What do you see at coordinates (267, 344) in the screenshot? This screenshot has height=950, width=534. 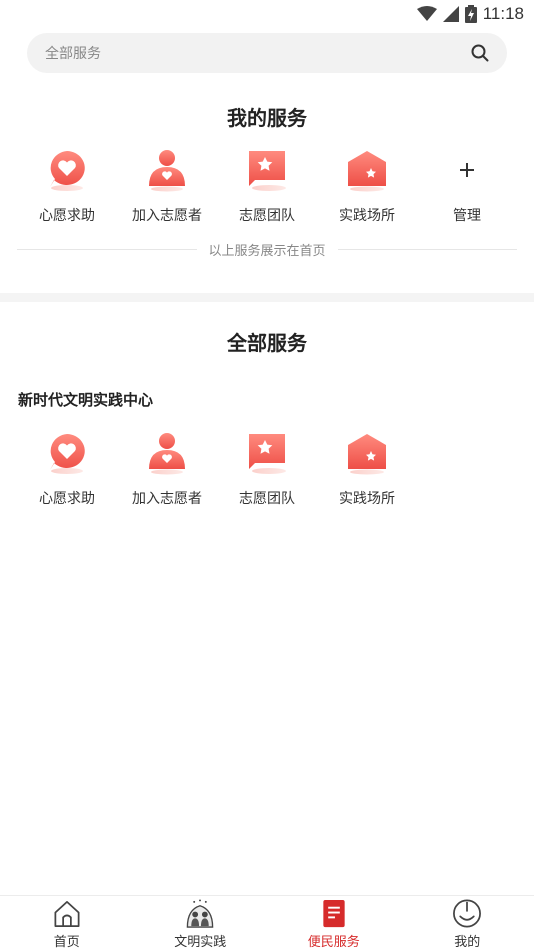 I see `all-services-title: 全部服务` at bounding box center [267, 344].